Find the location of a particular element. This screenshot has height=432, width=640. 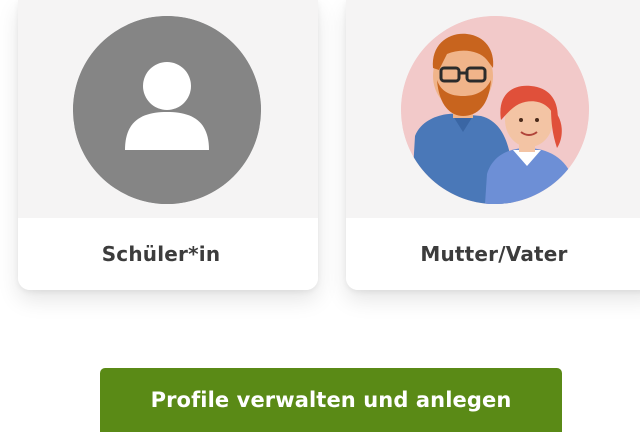

profile-label-parent: Mutter/Vater is located at coordinates (494, 254).